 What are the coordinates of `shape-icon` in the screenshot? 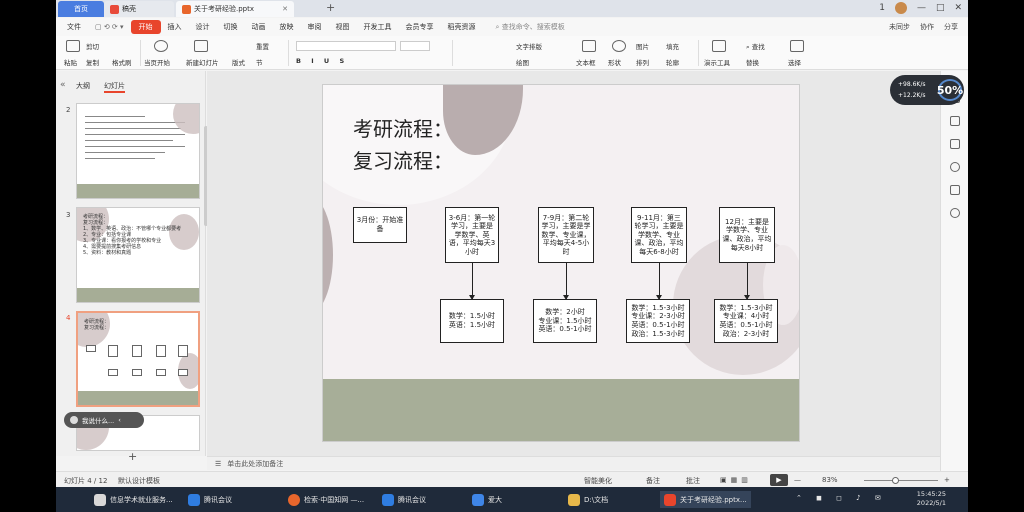 It's located at (619, 46).